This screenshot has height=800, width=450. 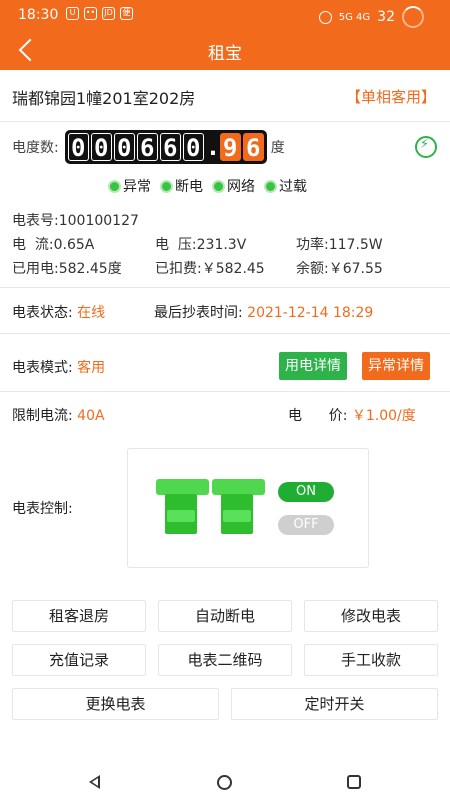 I want to click on edit-meter-button: 修改电表, so click(x=371, y=616).